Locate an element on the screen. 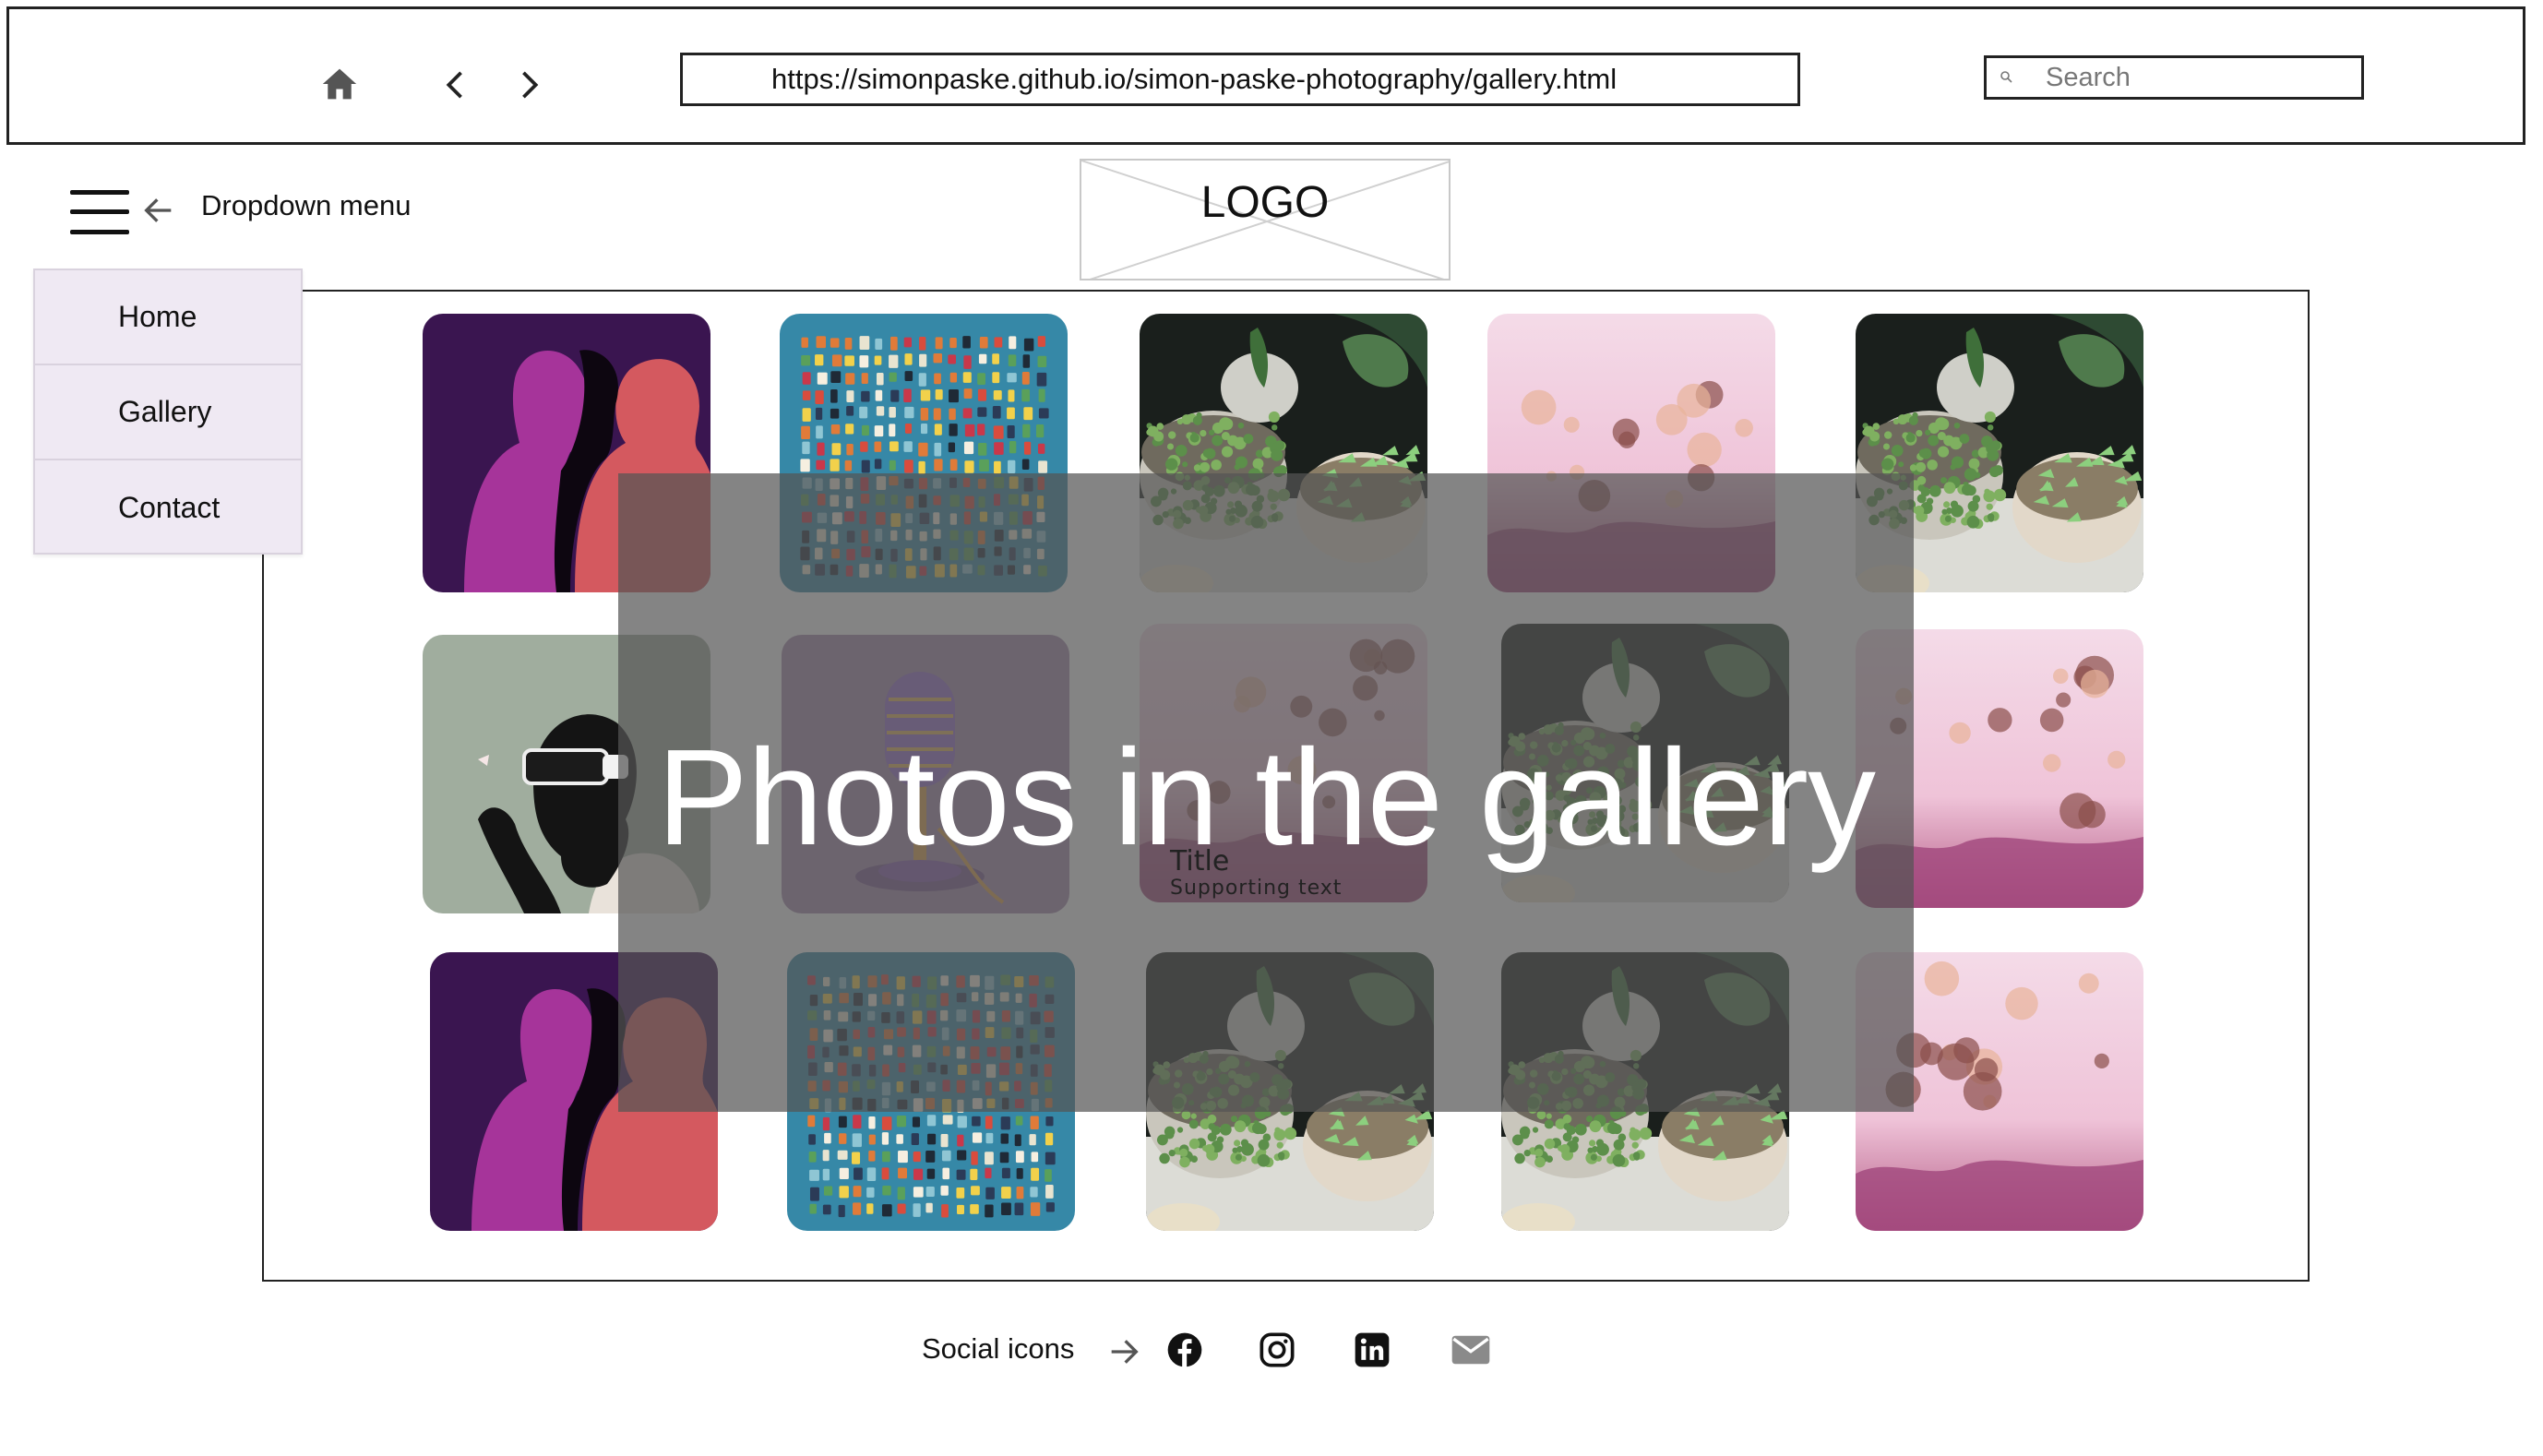 This screenshot has height=1456, width=2543. dropdown-menu: Home Gallery Contact is located at coordinates (168, 412).